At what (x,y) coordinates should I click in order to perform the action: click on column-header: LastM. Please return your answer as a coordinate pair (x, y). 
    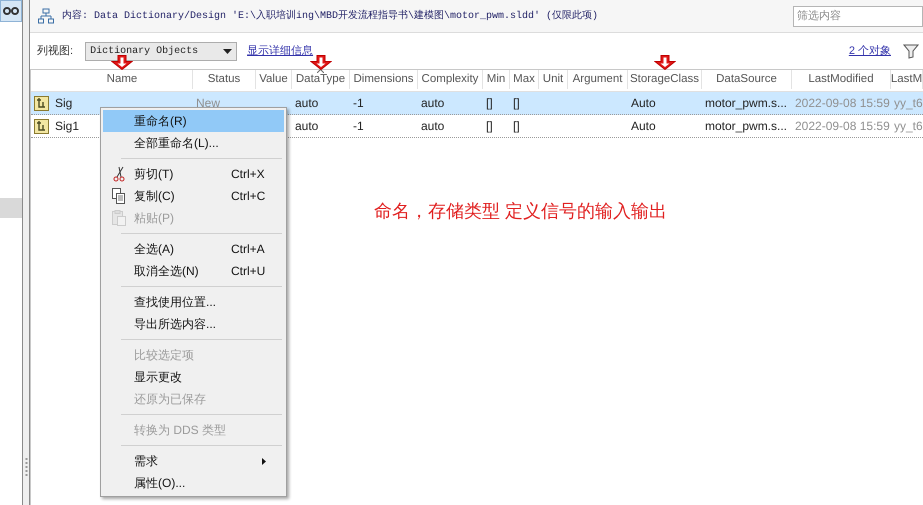
    Looking at the image, I should click on (906, 79).